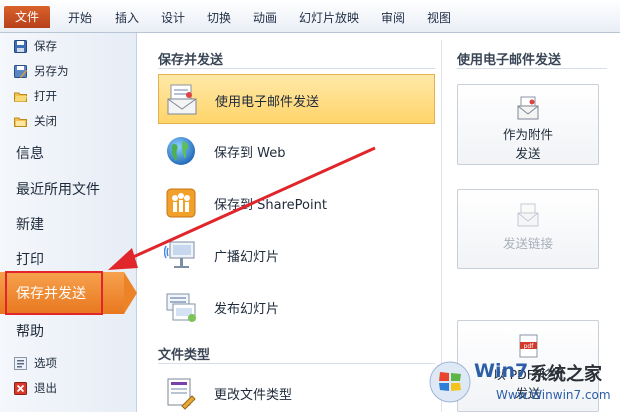 The width and height of the screenshot is (620, 418). Describe the element at coordinates (566, 374) in the screenshot. I see `watermark-site-name: 系统之家` at that location.